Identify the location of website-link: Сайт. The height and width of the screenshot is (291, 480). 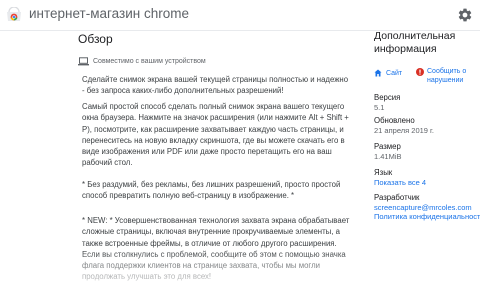
(388, 73).